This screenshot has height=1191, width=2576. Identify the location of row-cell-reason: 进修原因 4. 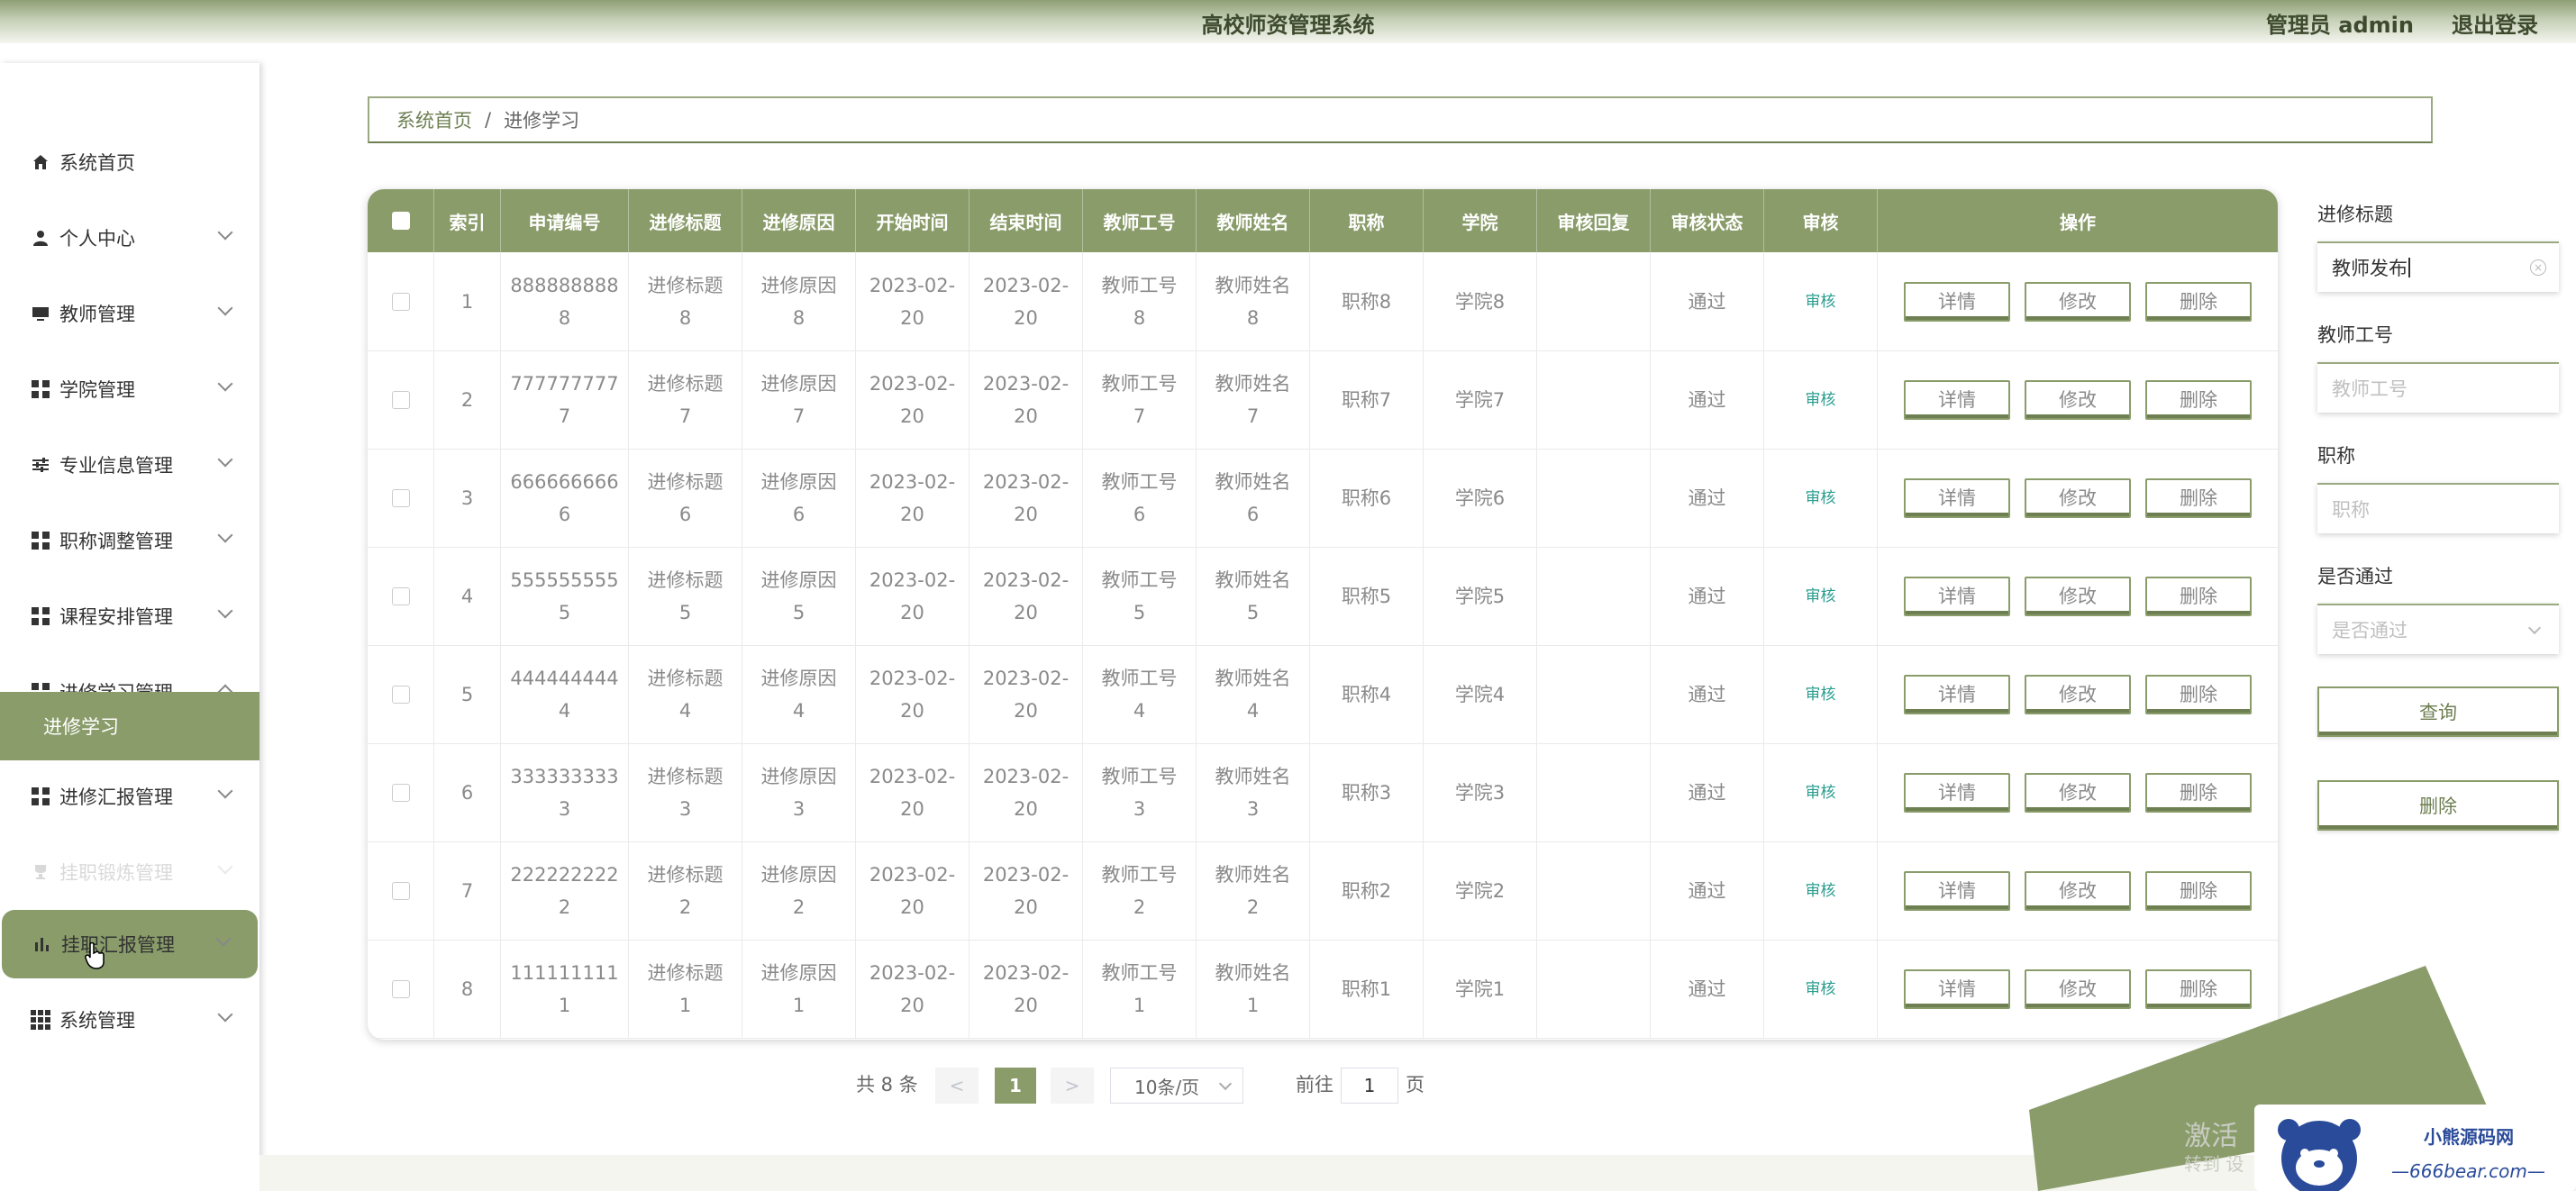
(799, 694).